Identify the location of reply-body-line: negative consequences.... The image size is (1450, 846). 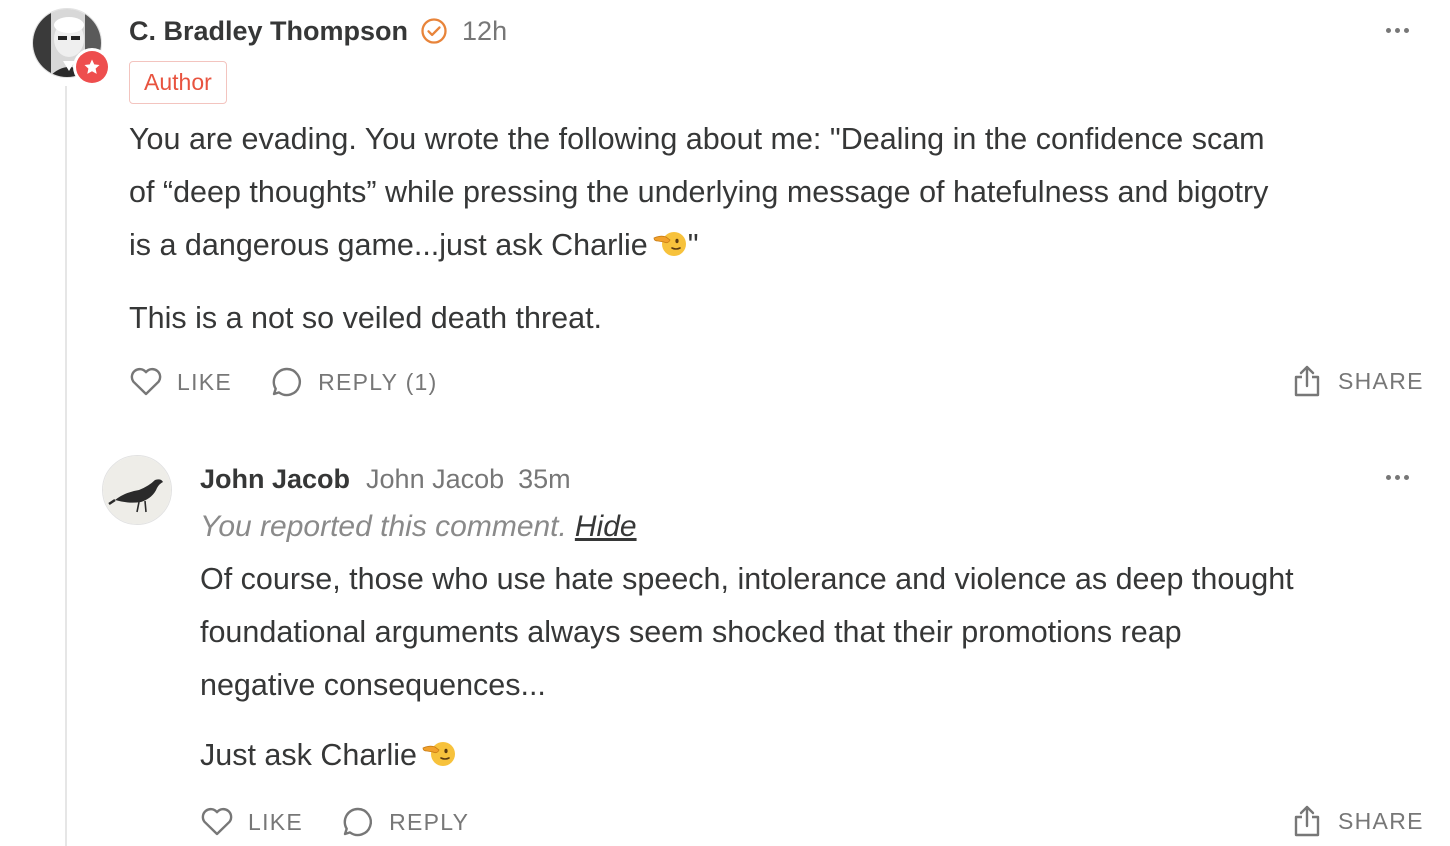
(373, 685).